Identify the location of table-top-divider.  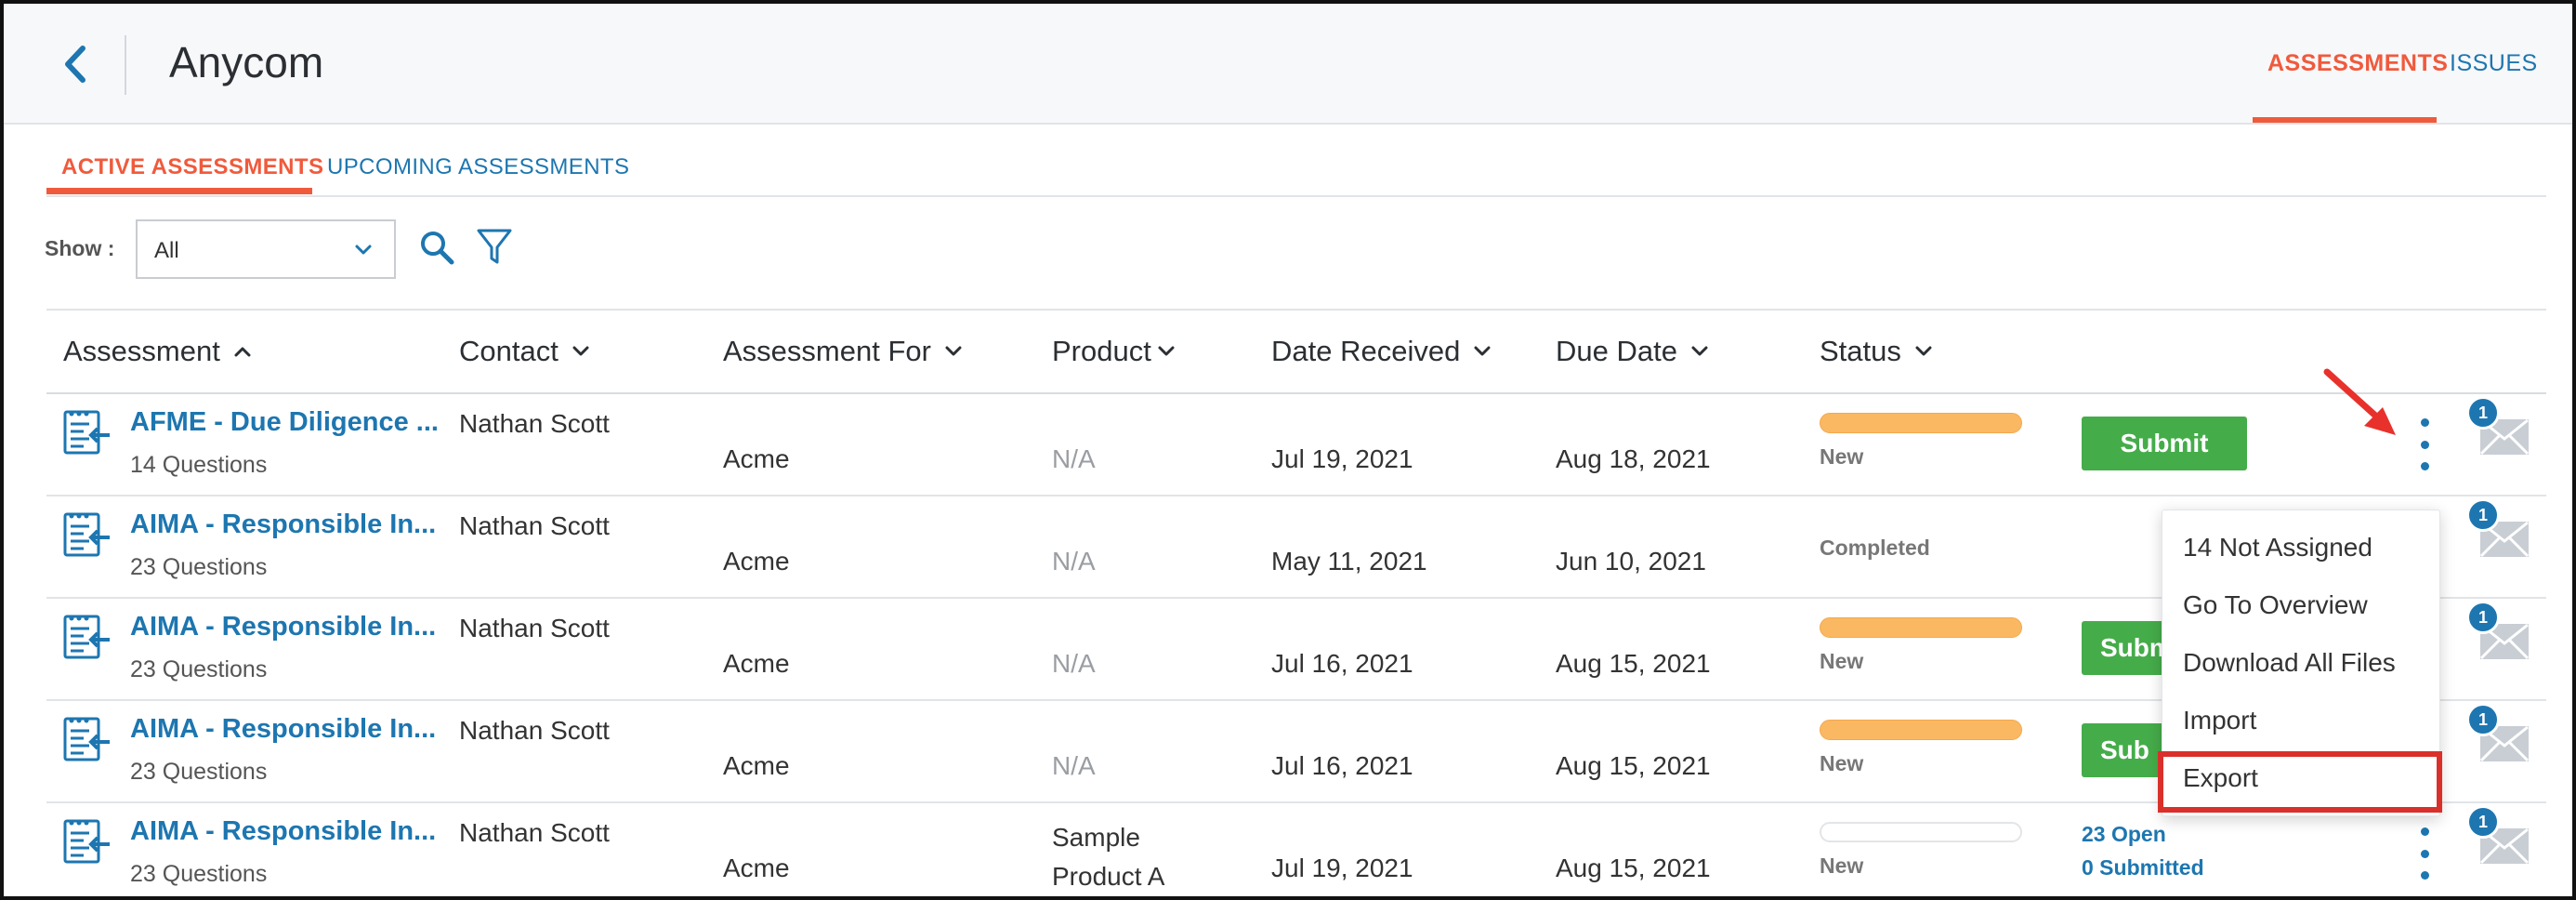
(1296, 310).